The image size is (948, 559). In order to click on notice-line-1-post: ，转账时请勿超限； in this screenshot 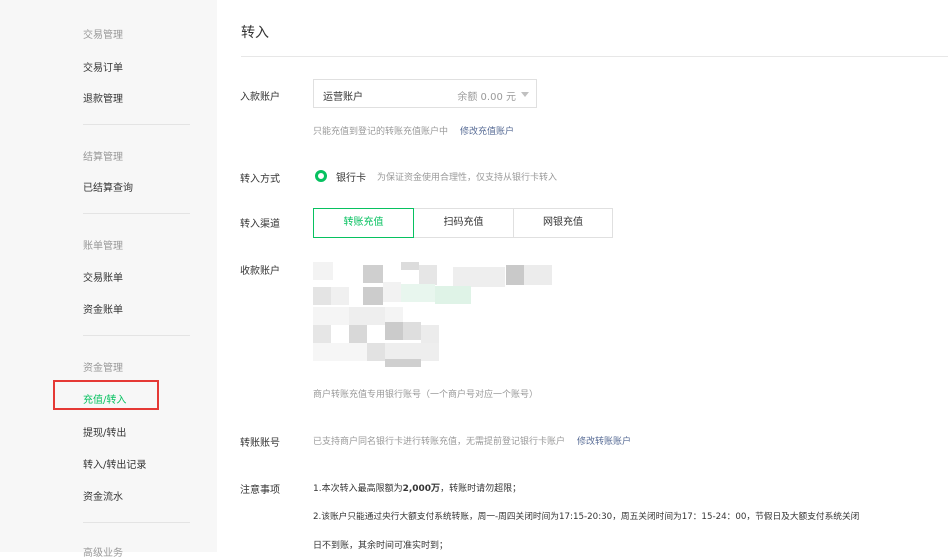, I will do `click(481, 489)`.